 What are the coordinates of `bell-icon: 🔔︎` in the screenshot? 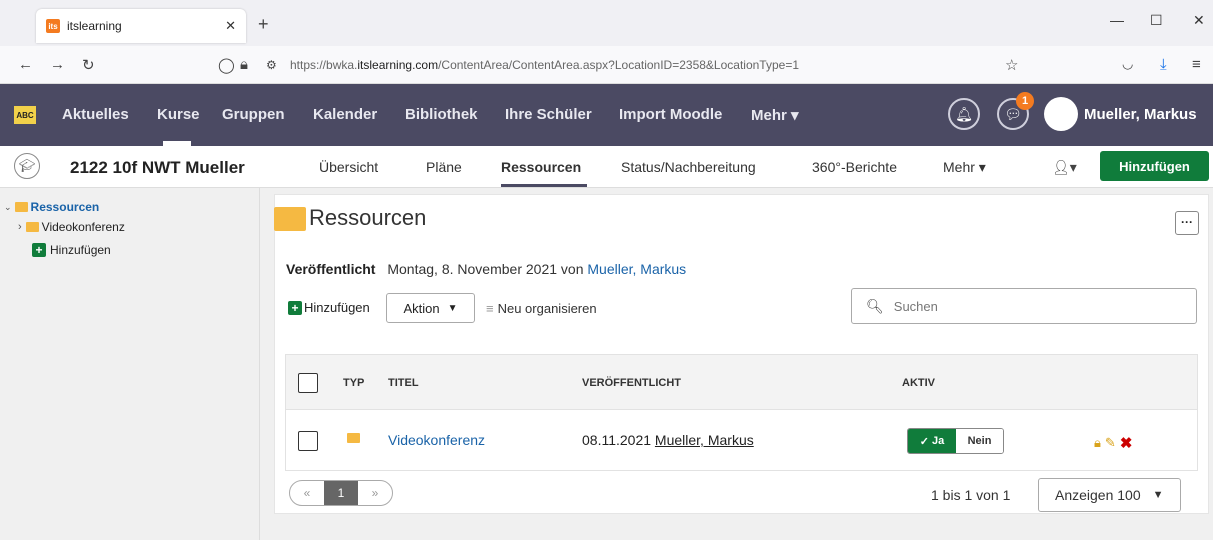 It's located at (964, 114).